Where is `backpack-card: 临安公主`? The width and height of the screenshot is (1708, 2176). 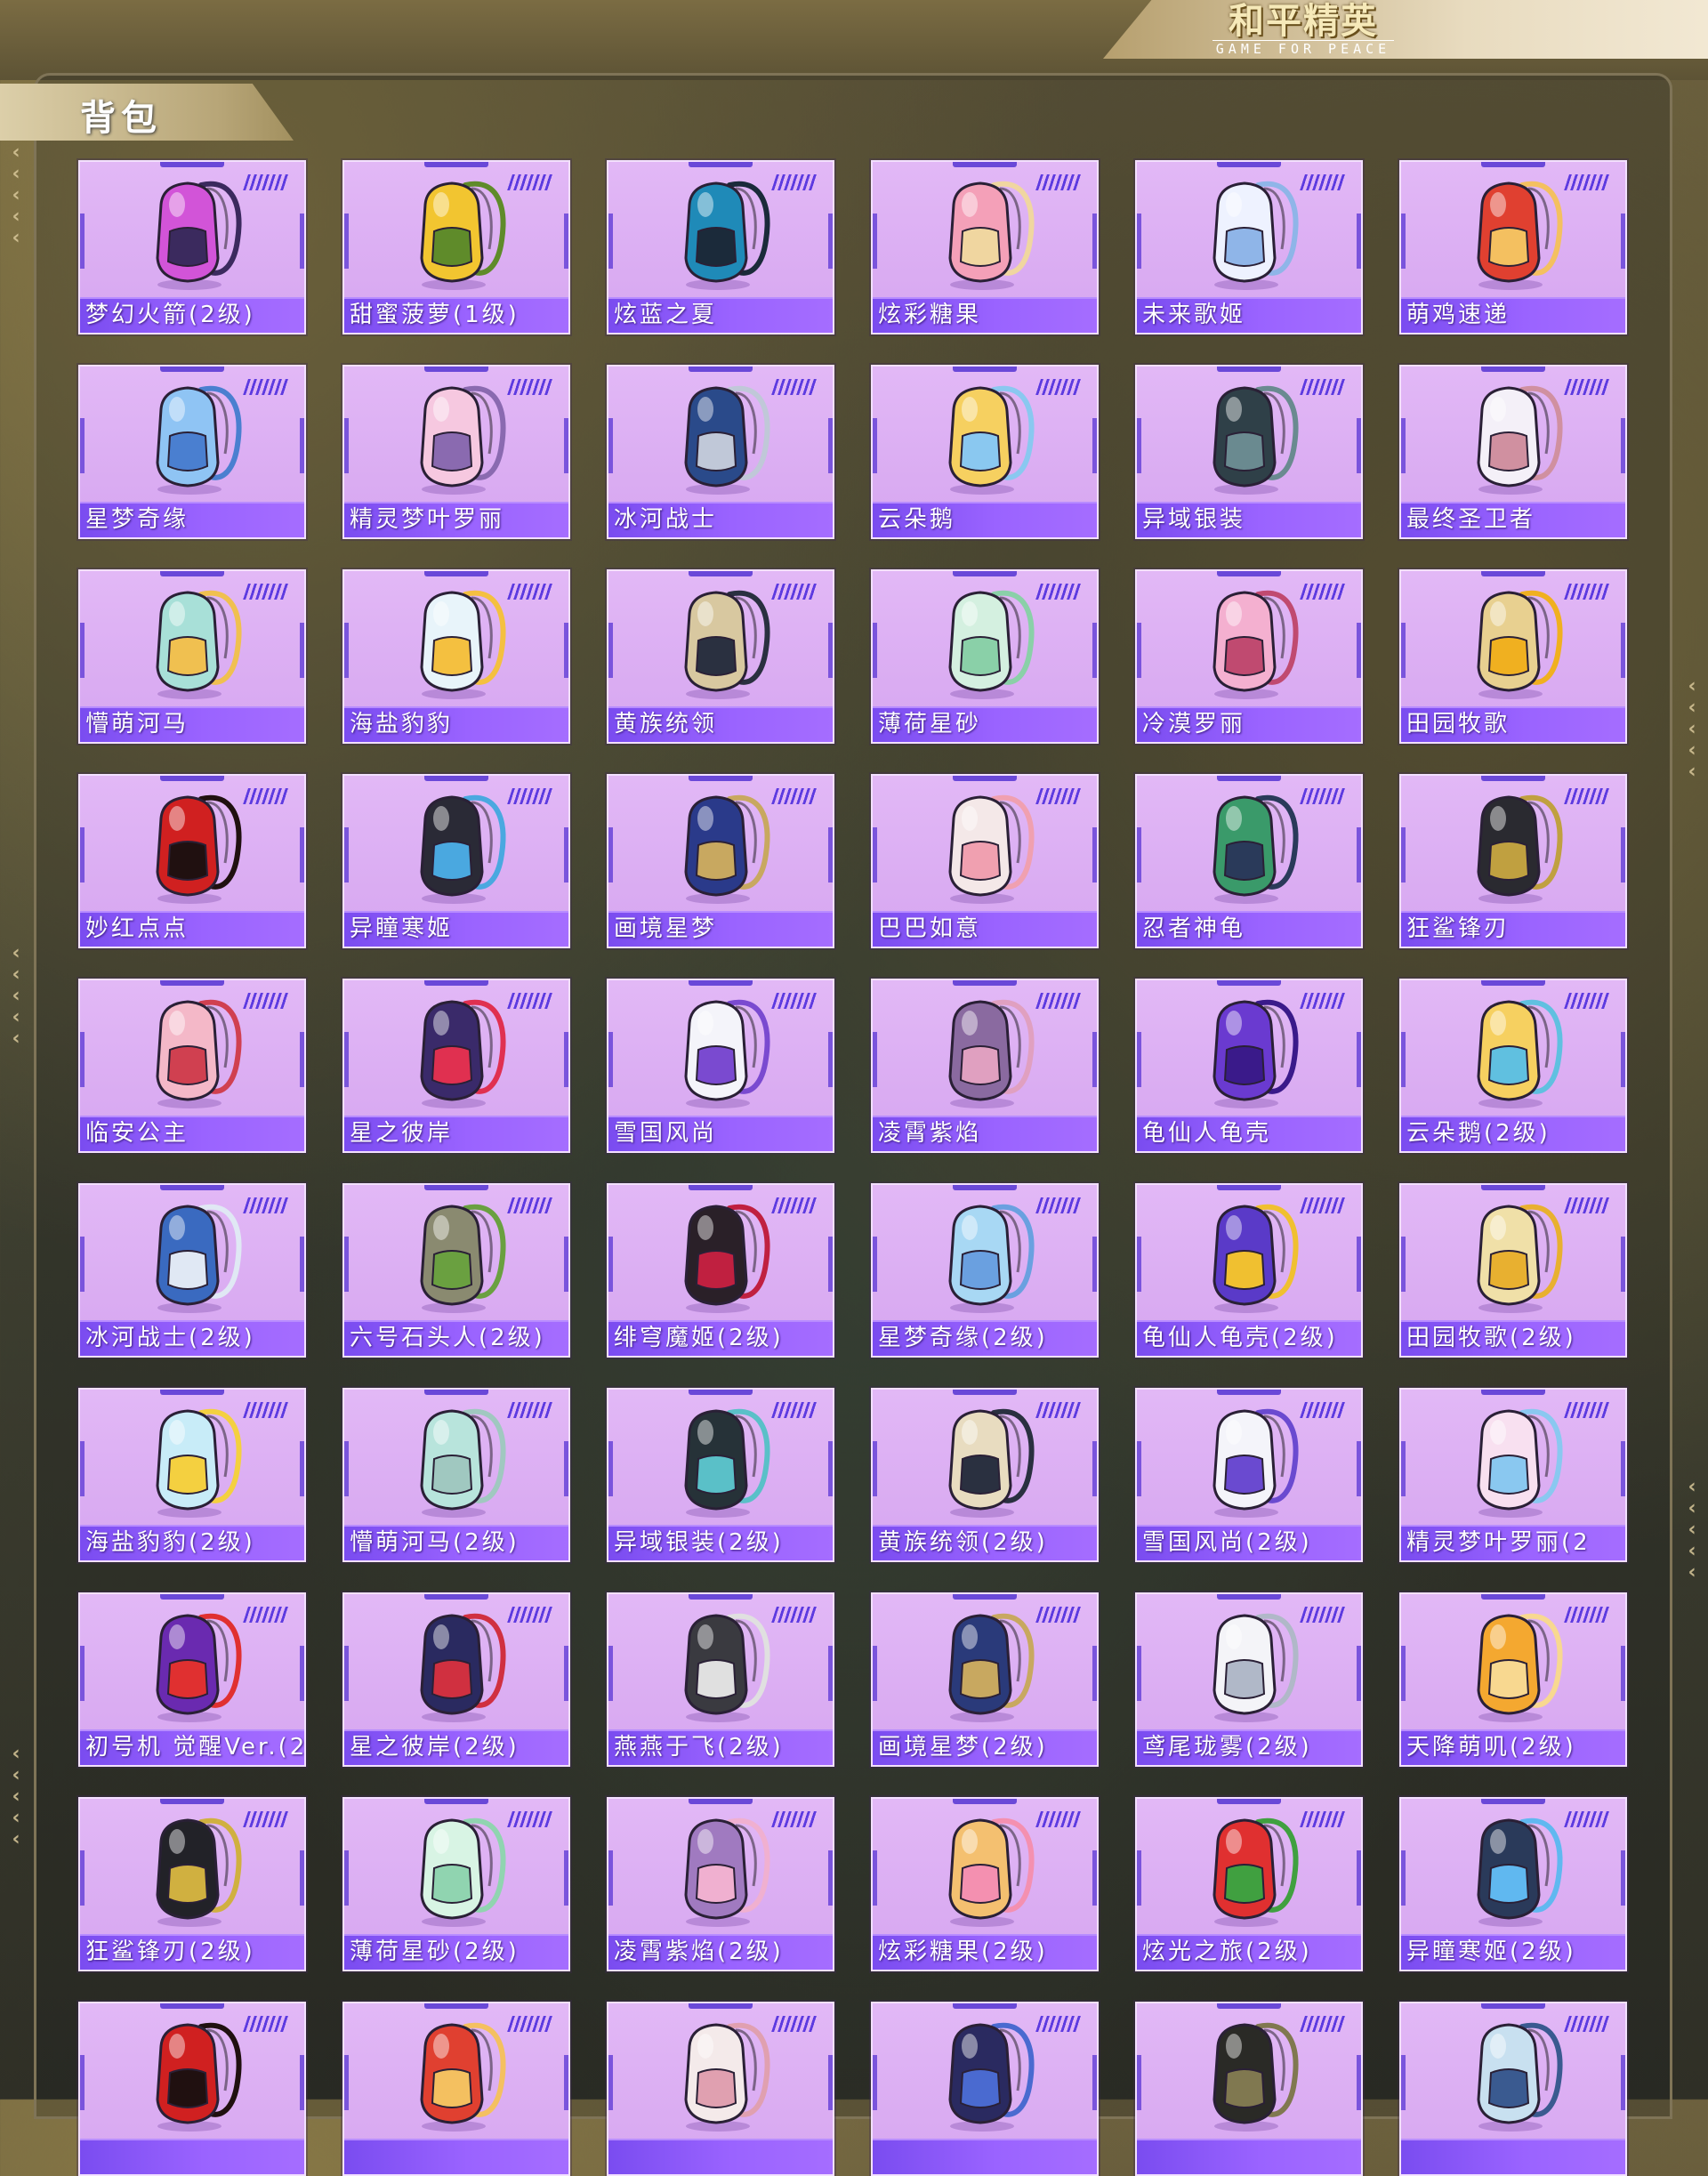
backpack-card: 临安公主 is located at coordinates (192, 1066).